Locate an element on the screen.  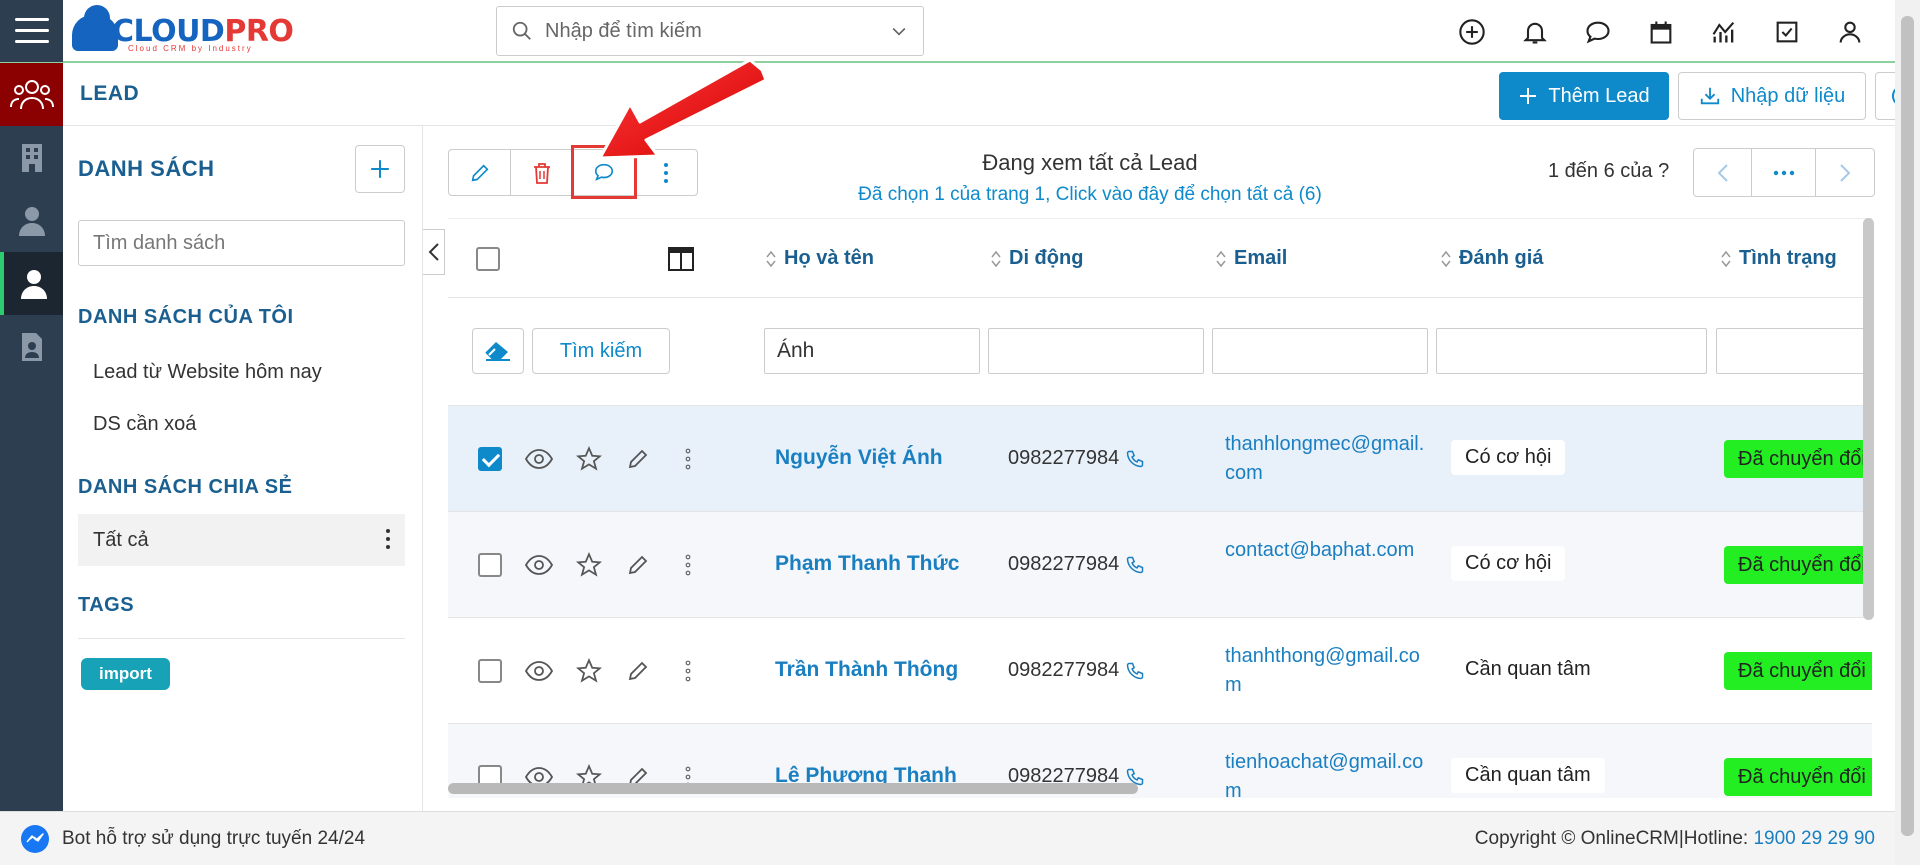
eraser-icon is located at coordinates (497, 351).